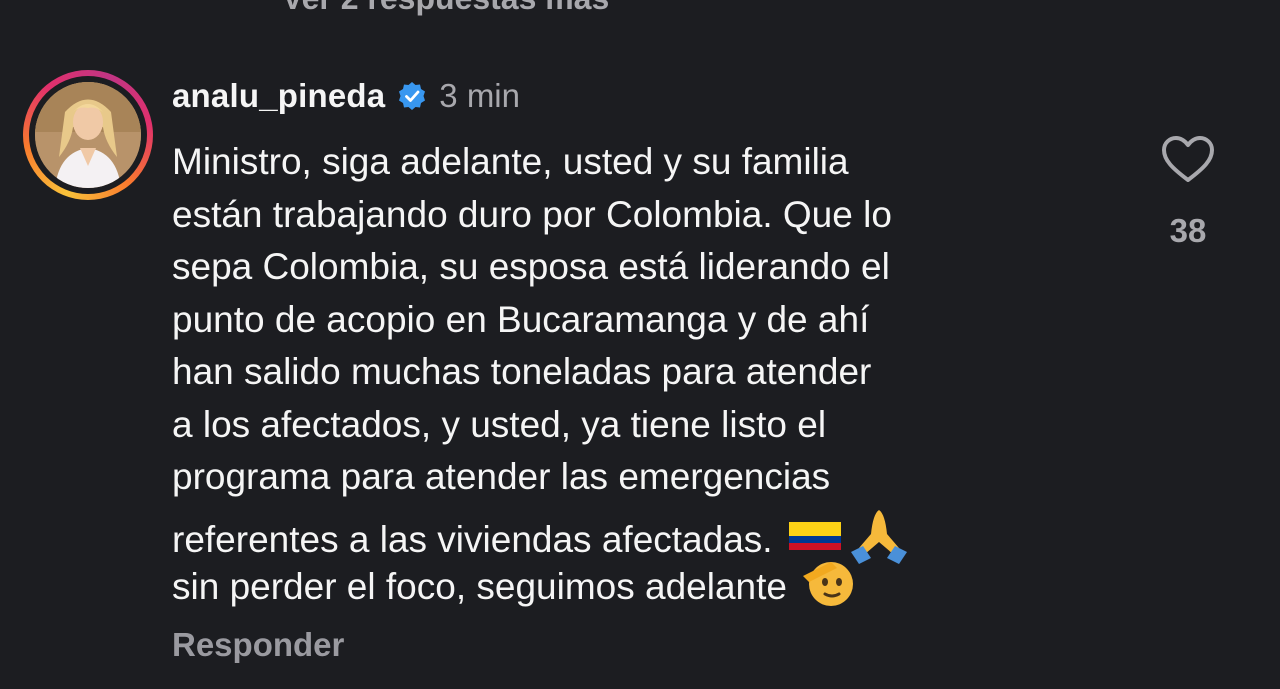 This screenshot has height=689, width=1280. Describe the element at coordinates (258, 645) in the screenshot. I see `reply-button: Responder` at that location.